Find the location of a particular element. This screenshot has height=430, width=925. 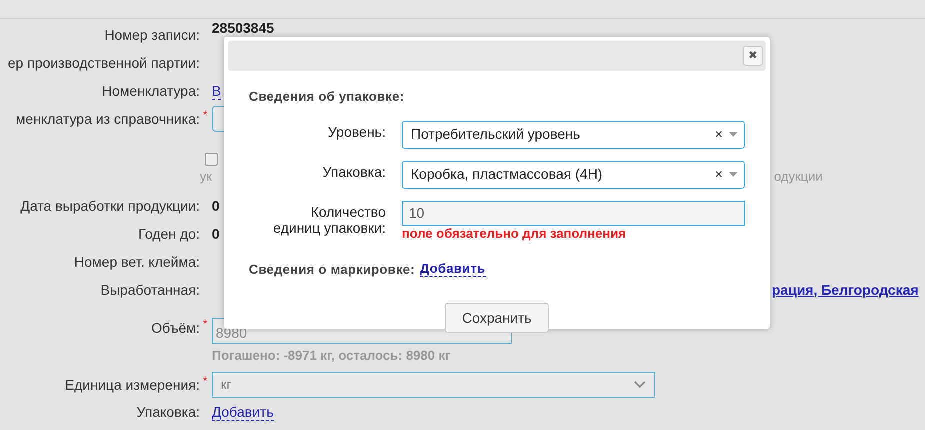

error-message: поле обязательно для заполнения is located at coordinates (515, 234).